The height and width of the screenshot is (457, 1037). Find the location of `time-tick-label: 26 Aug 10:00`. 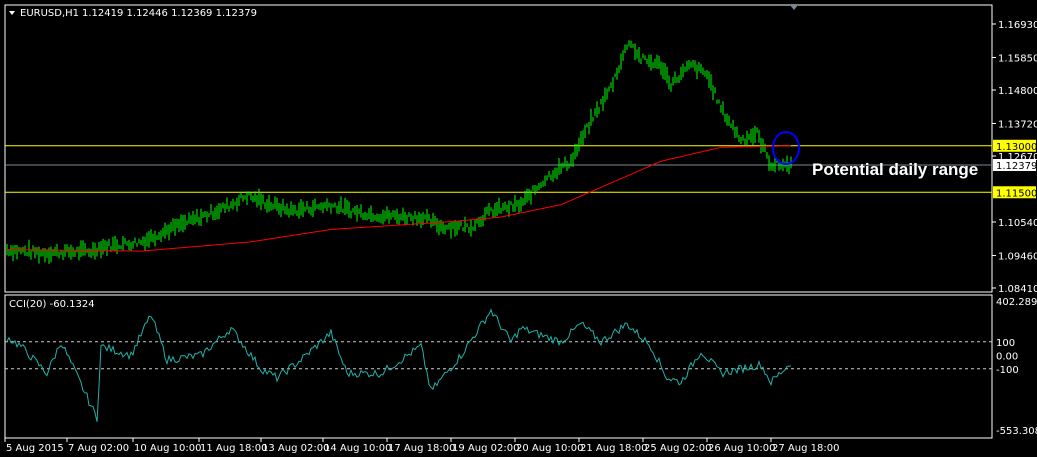

time-tick-label: 26 Aug 10:00 is located at coordinates (741, 448).